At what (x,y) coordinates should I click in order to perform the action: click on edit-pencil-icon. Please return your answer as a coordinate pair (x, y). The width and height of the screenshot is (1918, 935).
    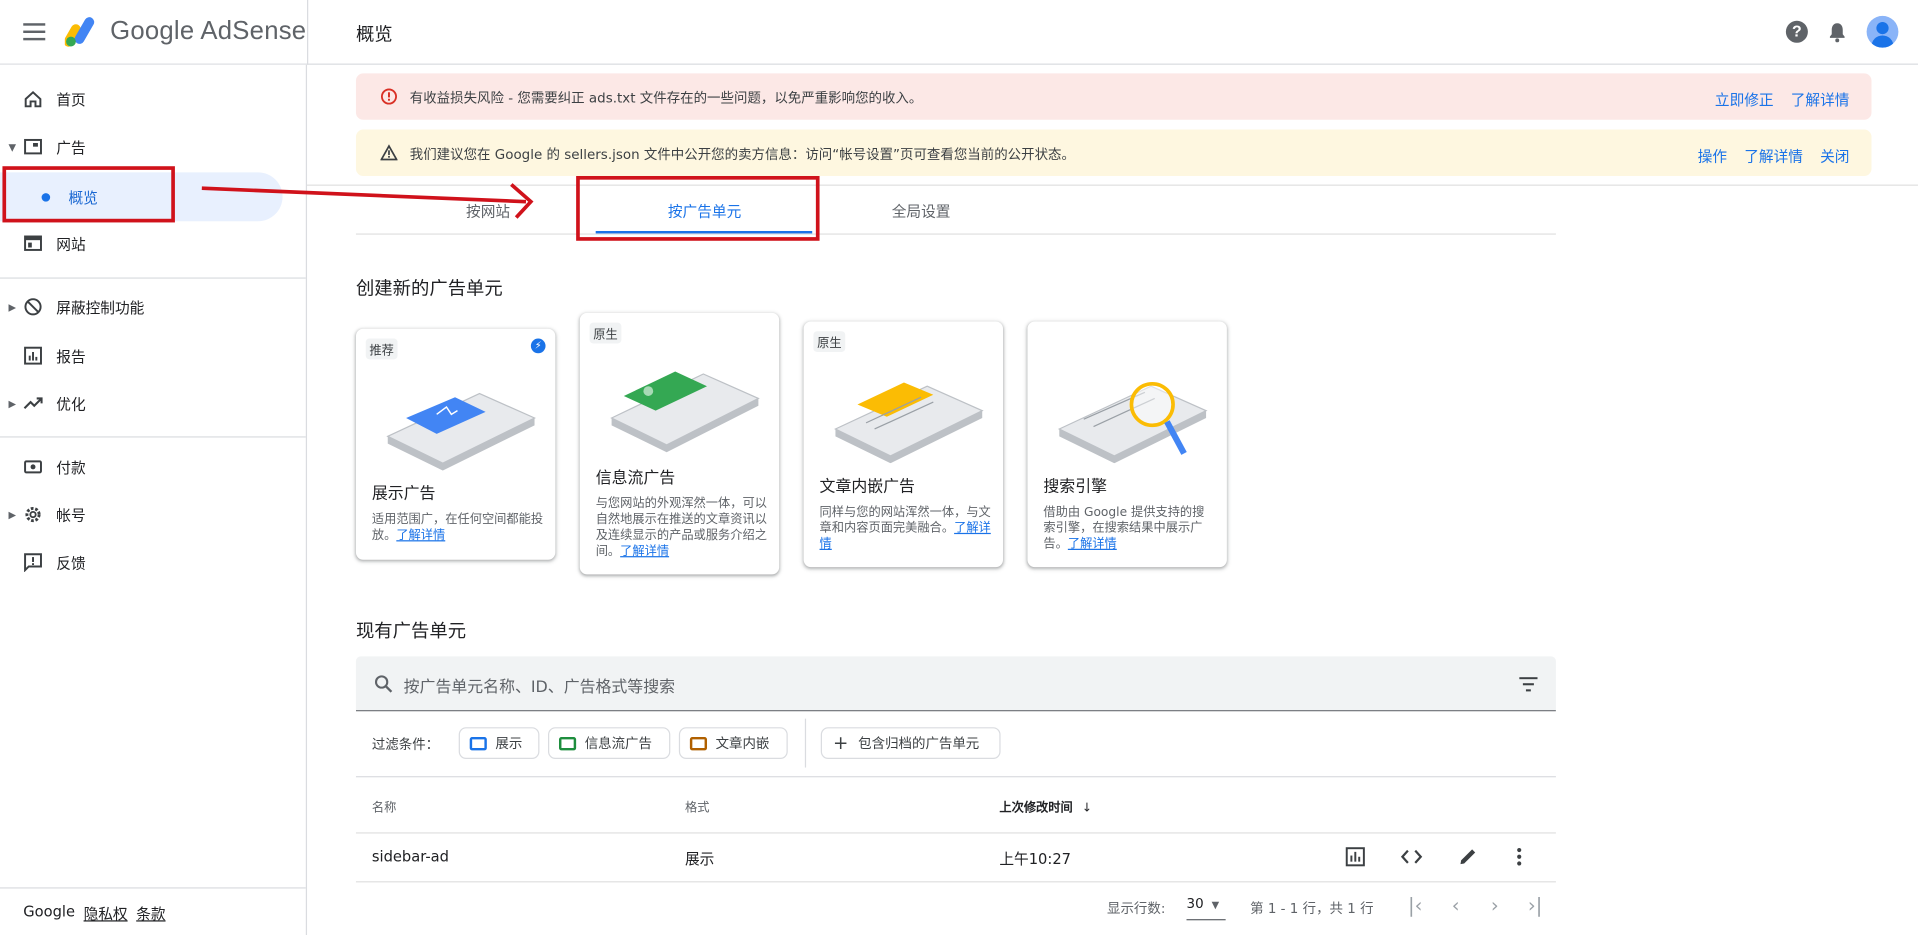
    Looking at the image, I should click on (1468, 857).